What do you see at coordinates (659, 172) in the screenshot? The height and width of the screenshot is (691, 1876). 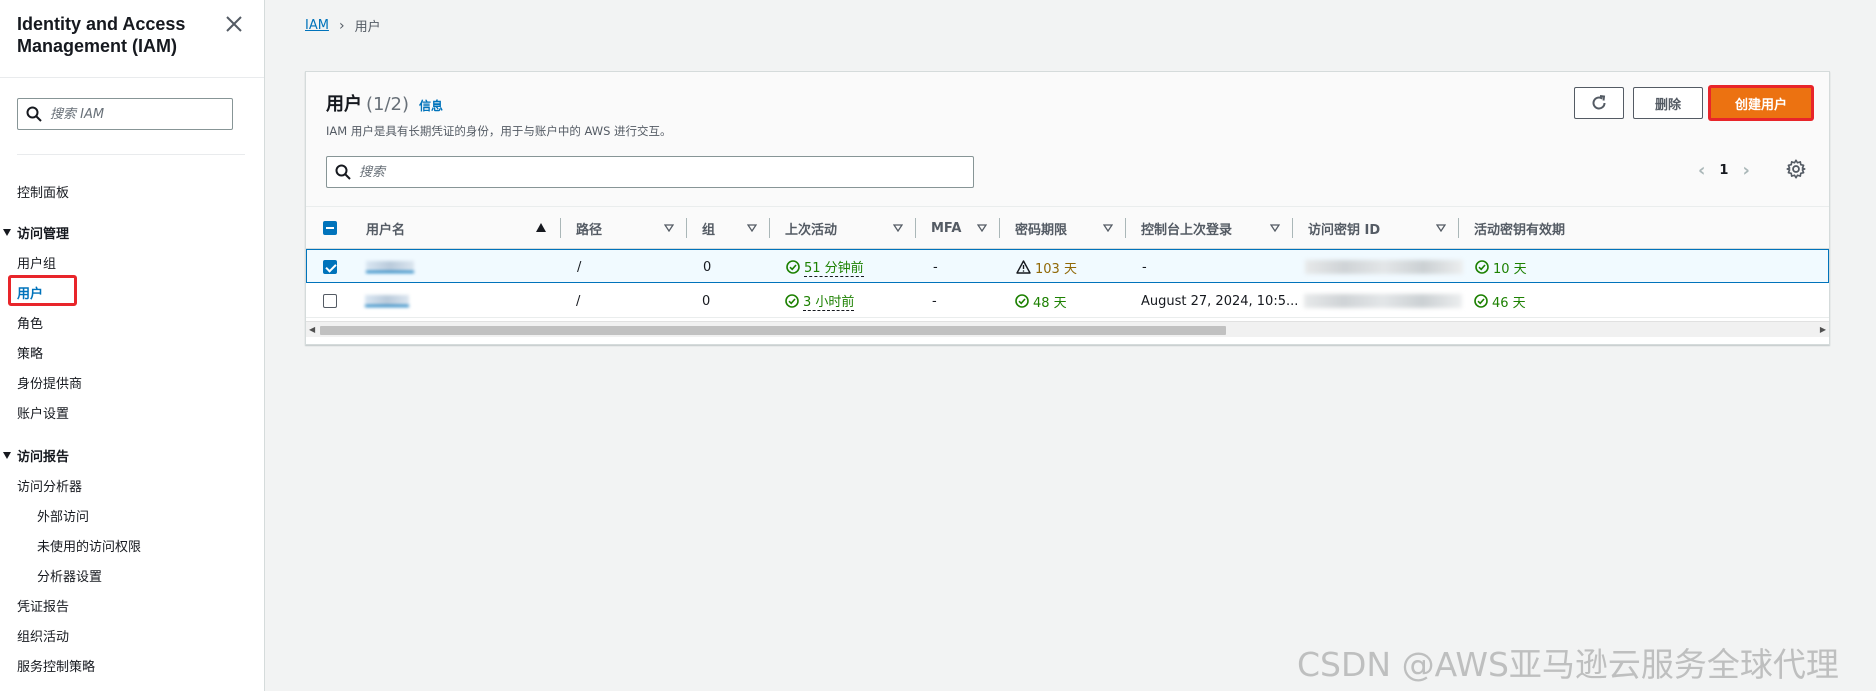 I see `table-search-input` at bounding box center [659, 172].